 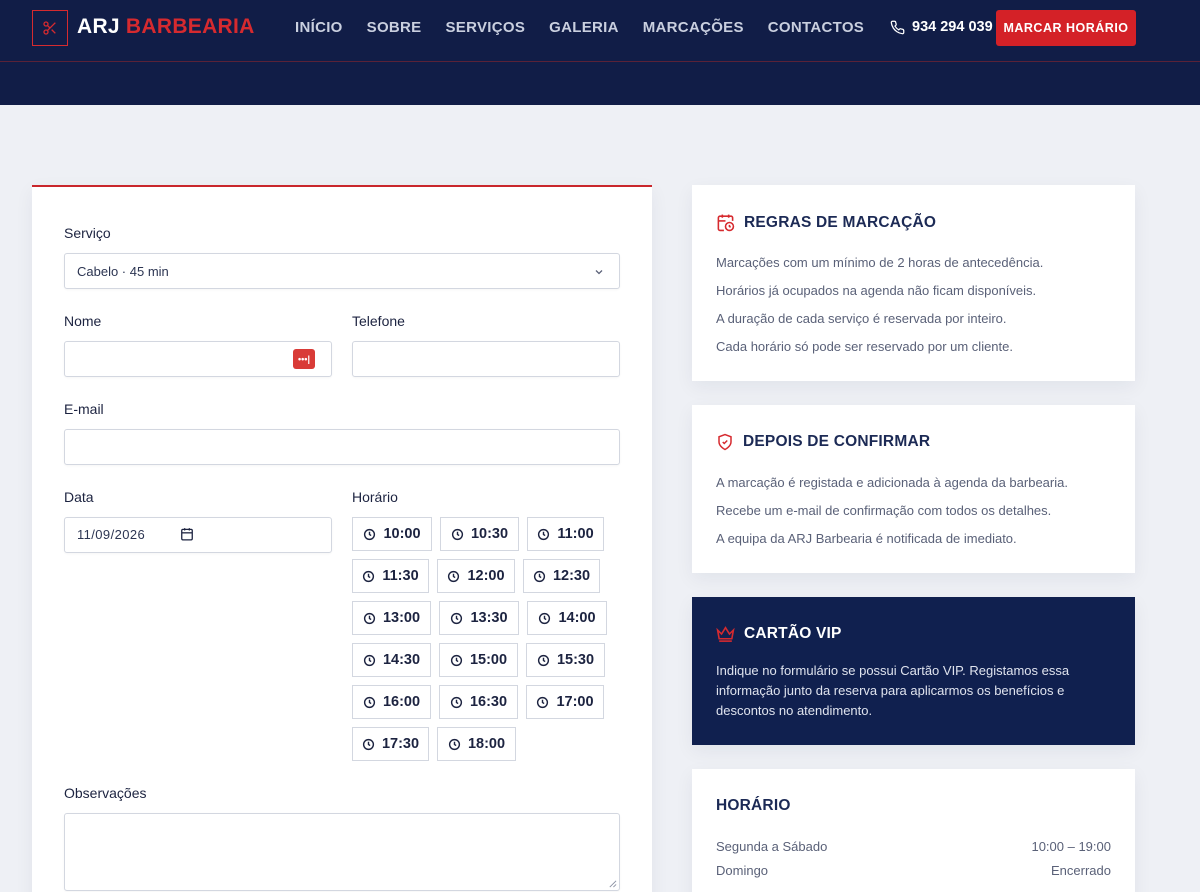 What do you see at coordinates (612, 883) in the screenshot?
I see `resize-handle-icon` at bounding box center [612, 883].